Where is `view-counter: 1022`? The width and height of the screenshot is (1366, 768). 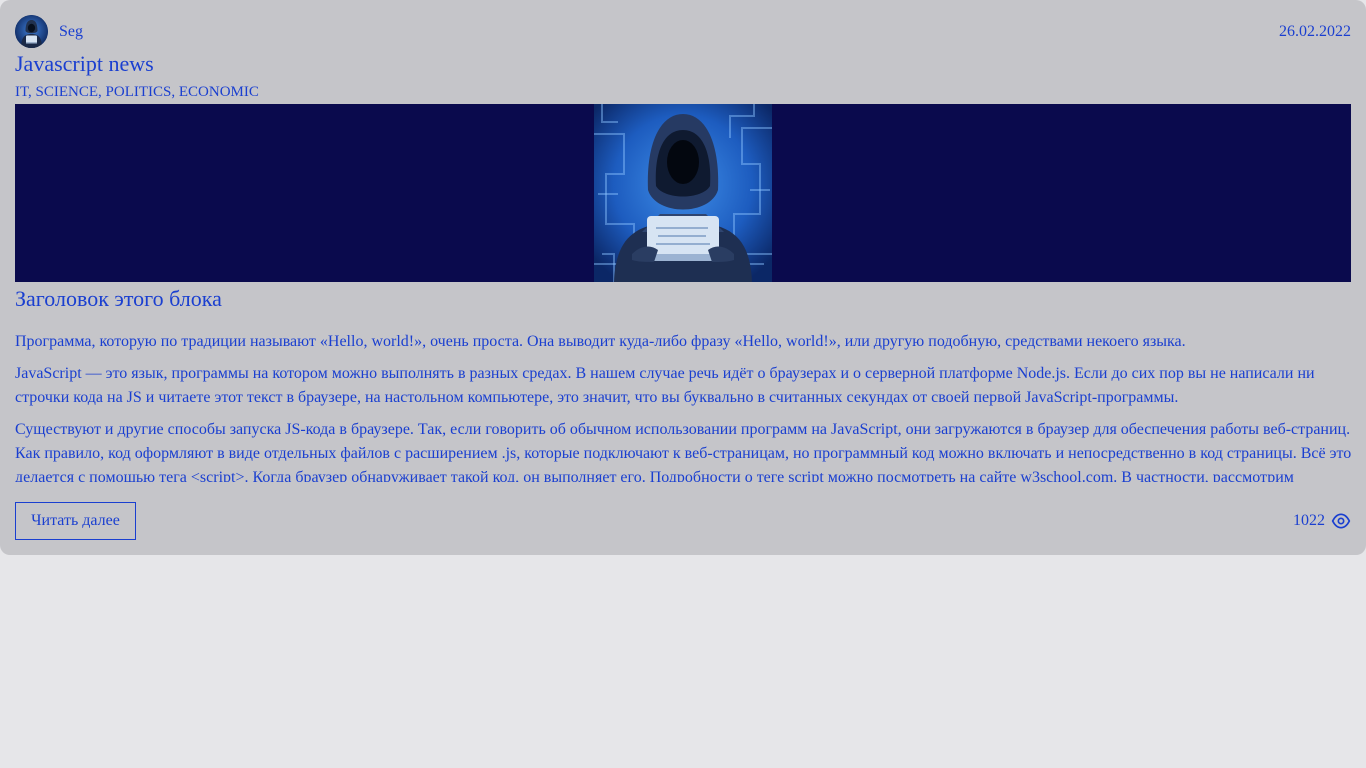 view-counter: 1022 is located at coordinates (1322, 521).